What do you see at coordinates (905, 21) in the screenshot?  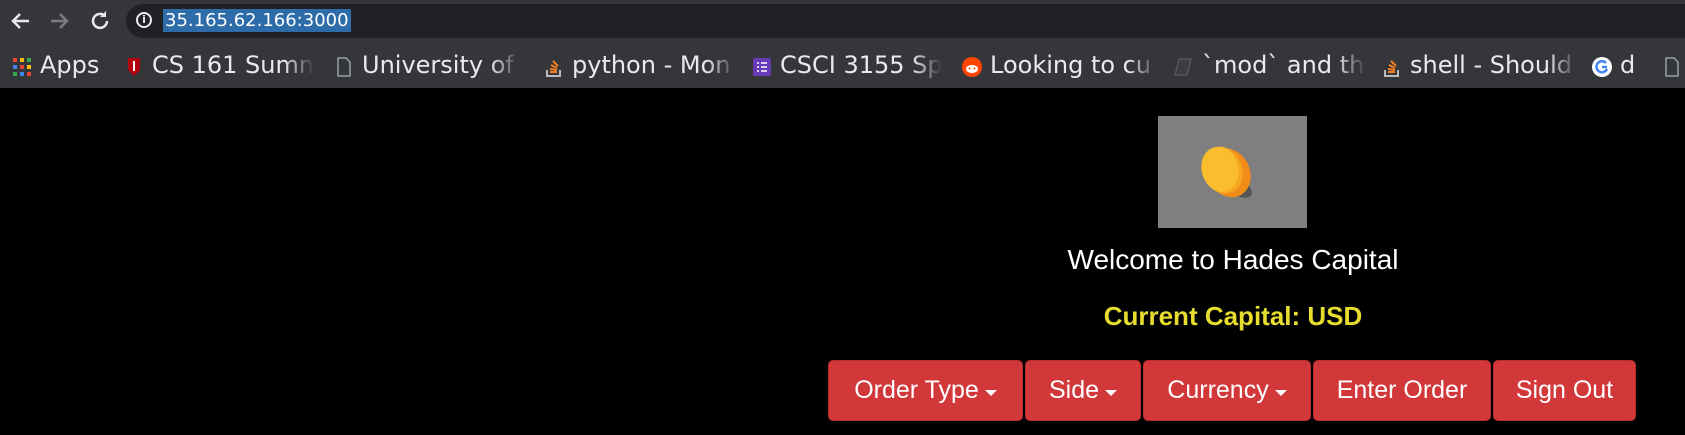 I see `address-bar: i 35.165.62.166:3000` at bounding box center [905, 21].